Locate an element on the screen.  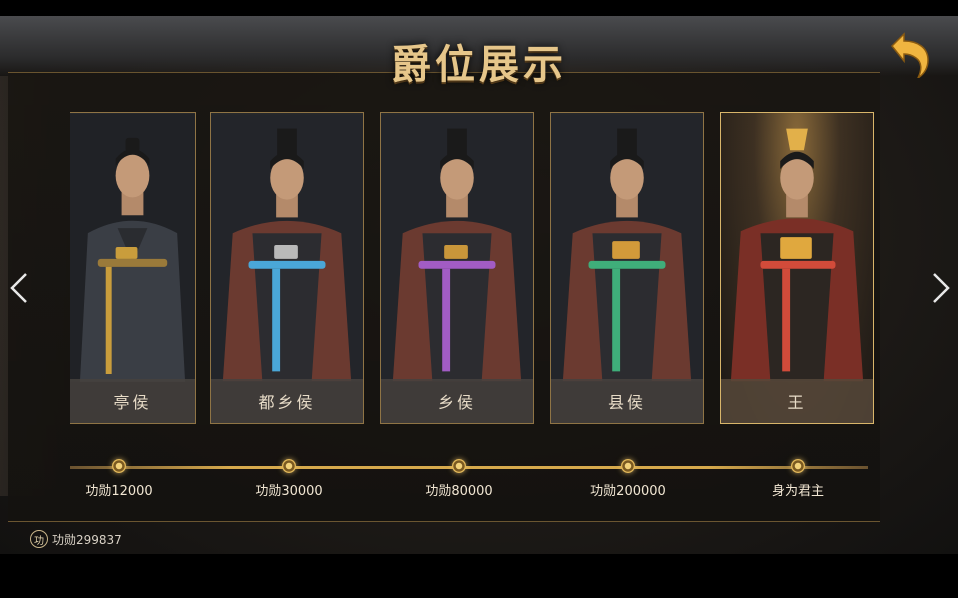
rank-card-1: 亭侯 is located at coordinates (133, 268).